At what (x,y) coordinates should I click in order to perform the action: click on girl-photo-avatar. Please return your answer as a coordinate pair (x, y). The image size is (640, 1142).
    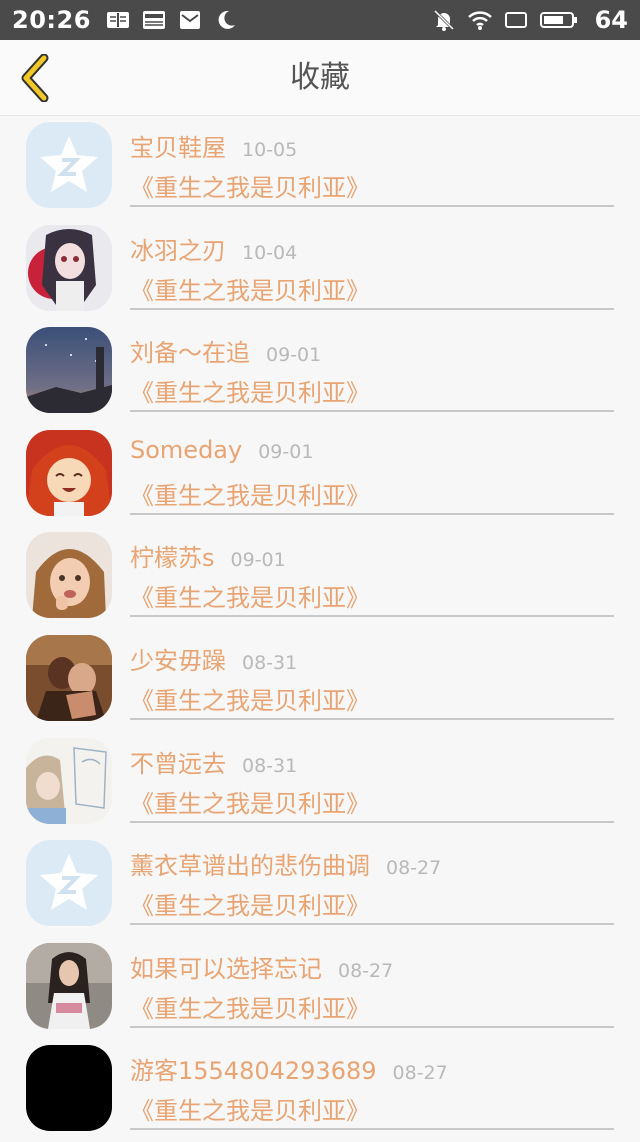
    Looking at the image, I should click on (69, 985).